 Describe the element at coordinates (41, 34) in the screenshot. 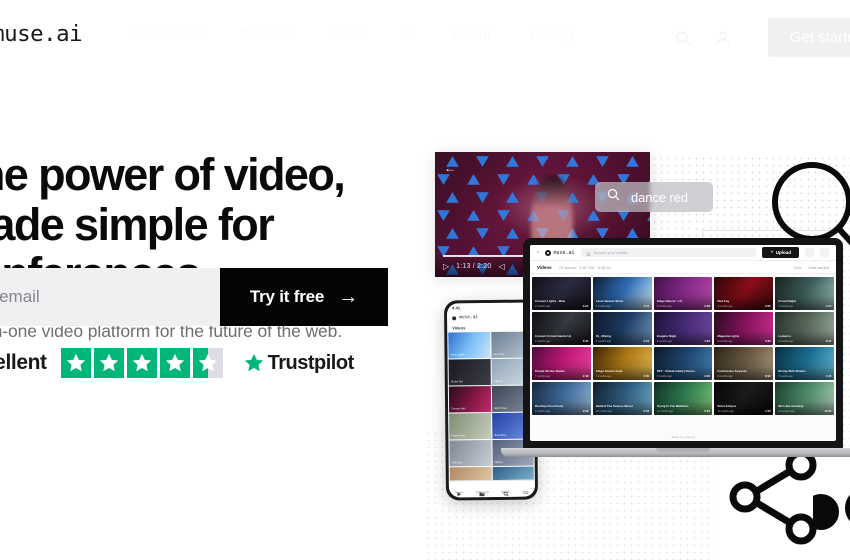

I see `logo: muse.ai` at that location.